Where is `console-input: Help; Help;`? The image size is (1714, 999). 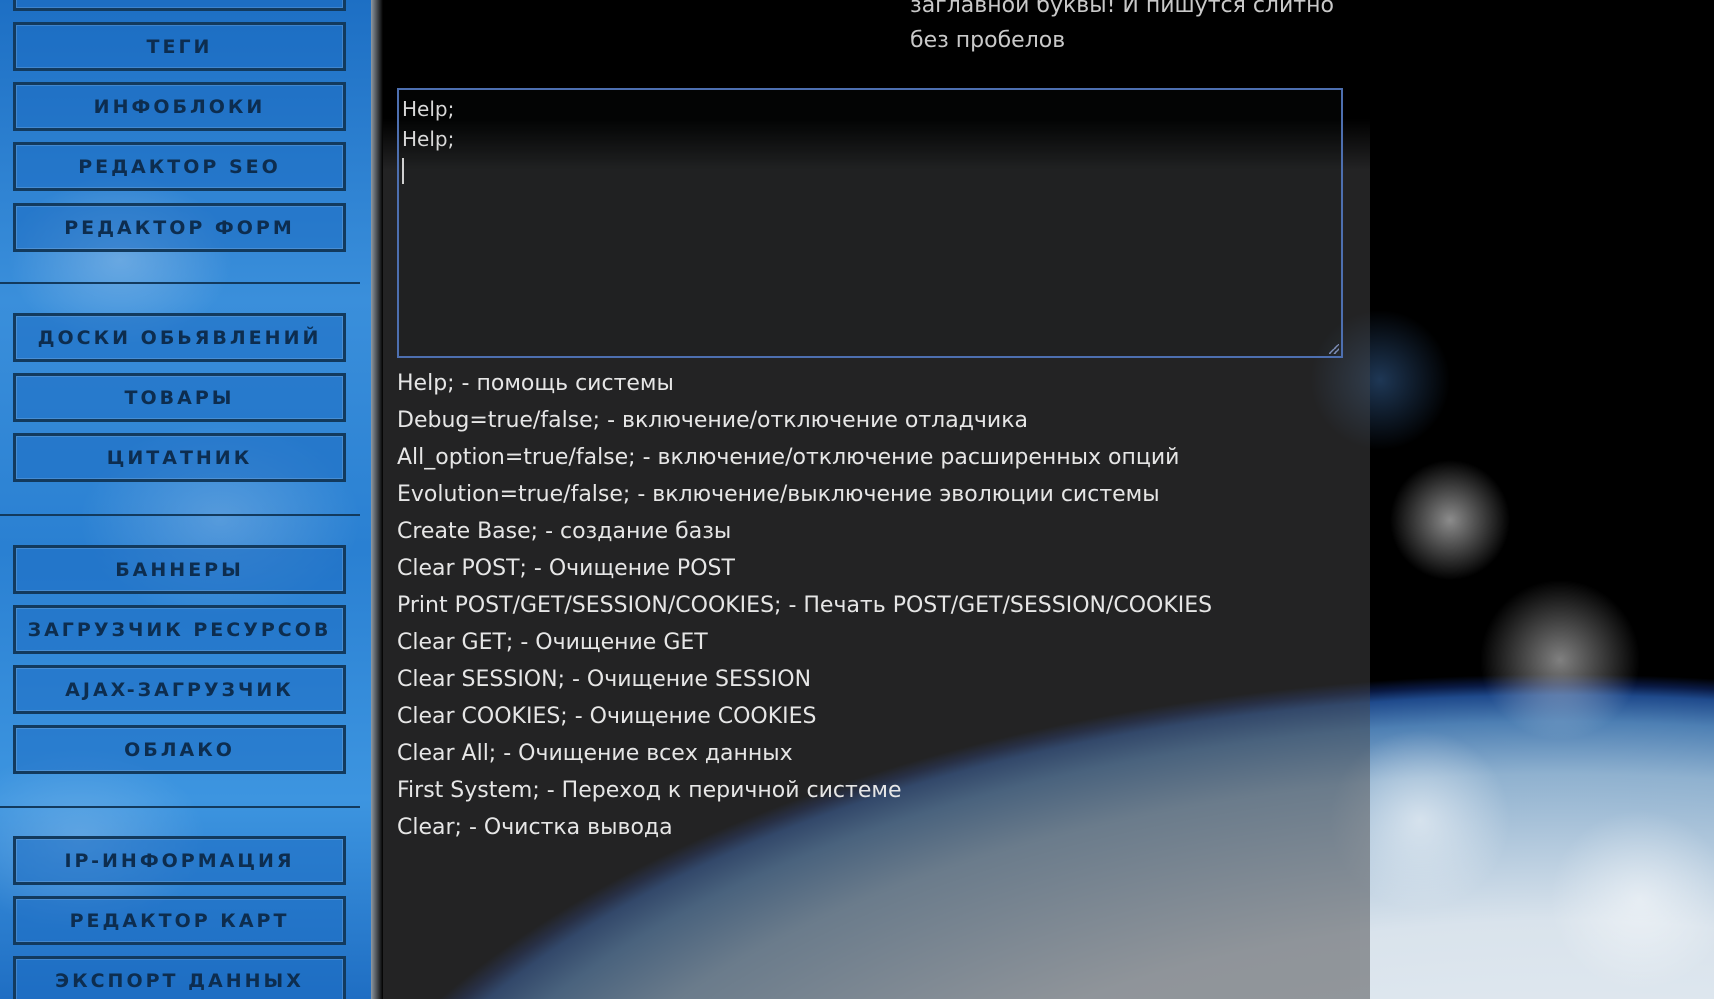 console-input: Help; Help; is located at coordinates (870, 223).